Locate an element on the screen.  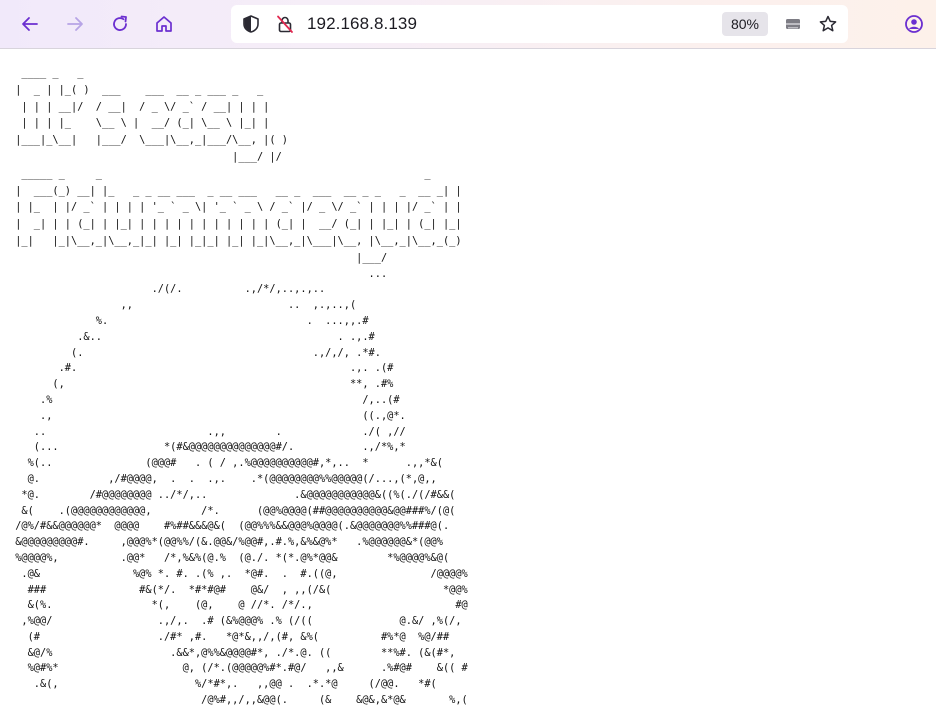
back-button is located at coordinates (30, 24).